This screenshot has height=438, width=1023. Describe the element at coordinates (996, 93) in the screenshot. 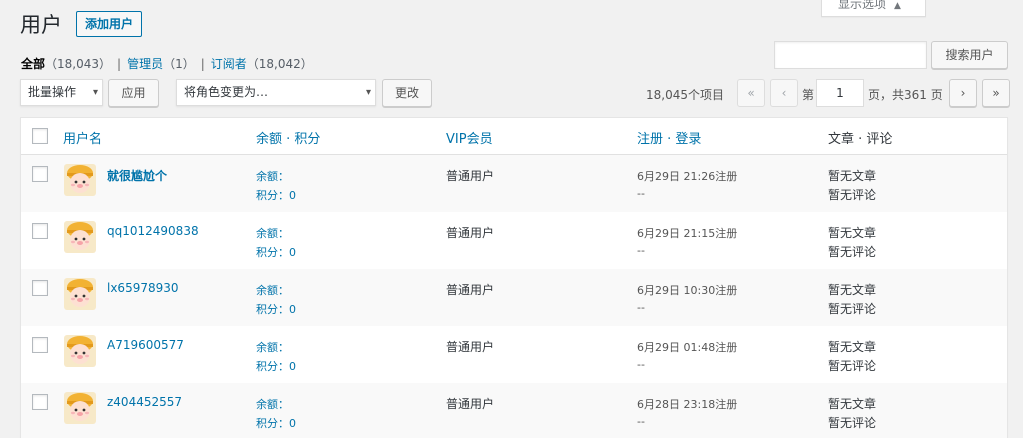

I see `last-page-button: »` at that location.